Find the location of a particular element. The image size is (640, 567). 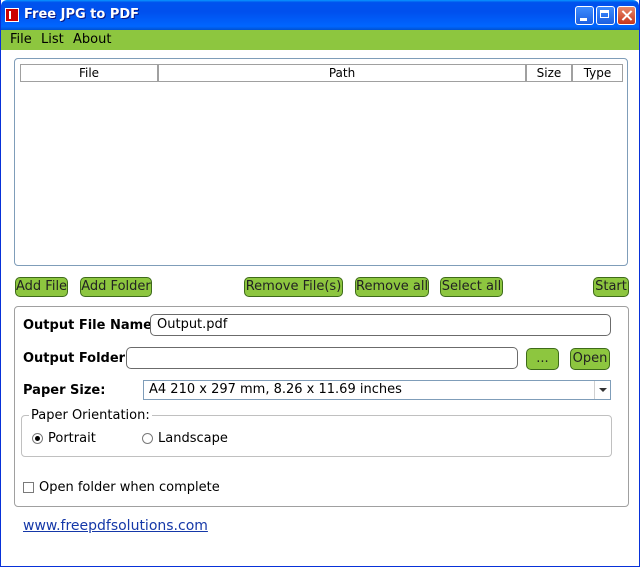

open-folder-checkbox is located at coordinates (28, 487).